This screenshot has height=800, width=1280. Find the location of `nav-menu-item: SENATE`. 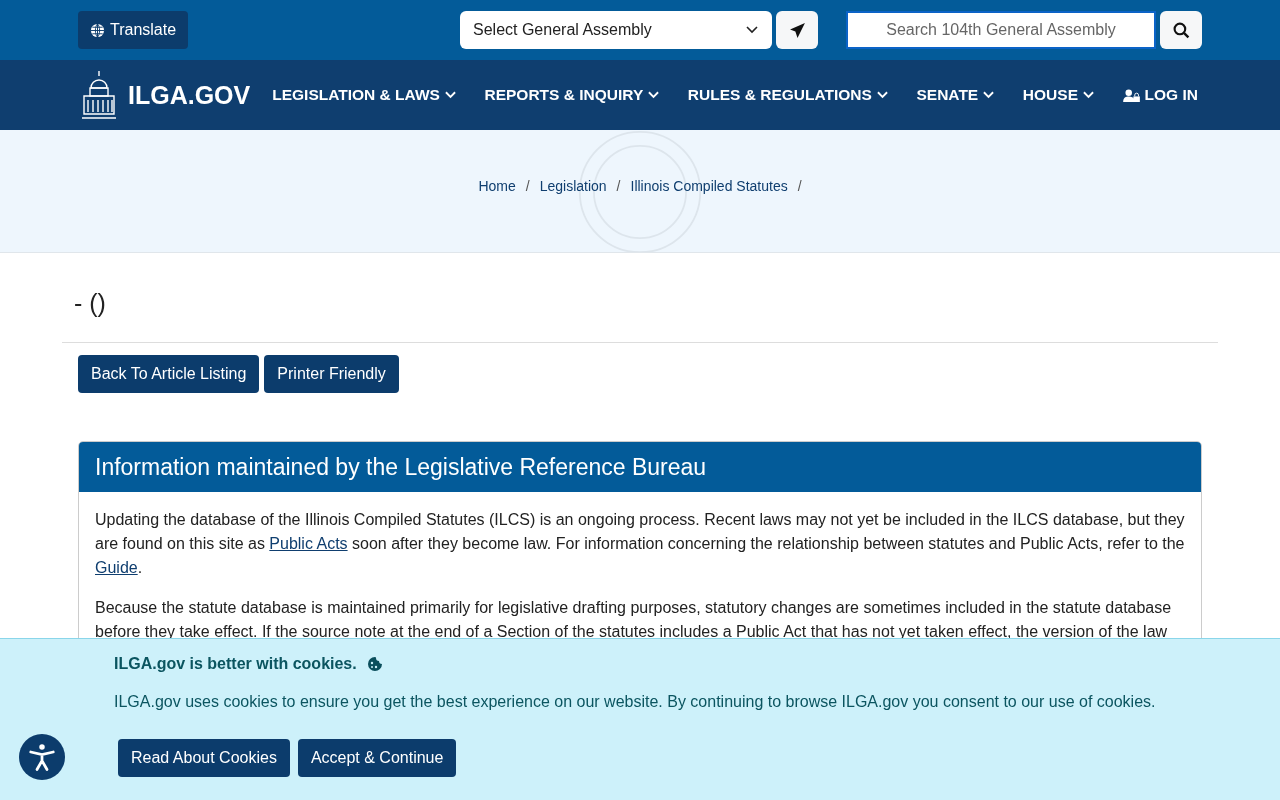

nav-menu-item: SENATE is located at coordinates (955, 95).